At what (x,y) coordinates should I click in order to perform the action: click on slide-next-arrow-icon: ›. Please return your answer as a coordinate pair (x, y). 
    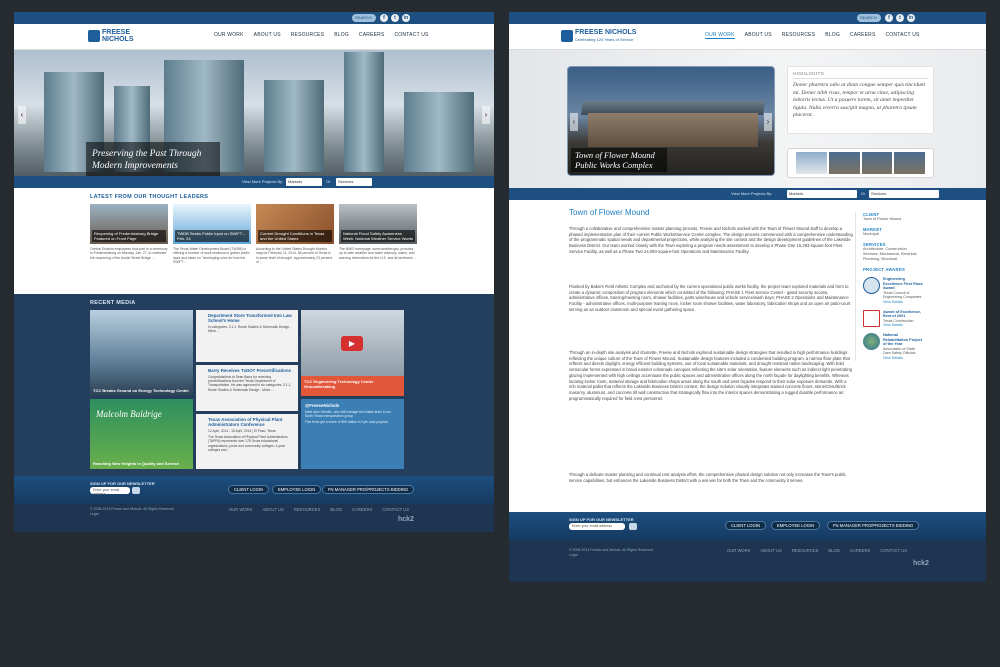
    Looking at the image, I should click on (768, 122).